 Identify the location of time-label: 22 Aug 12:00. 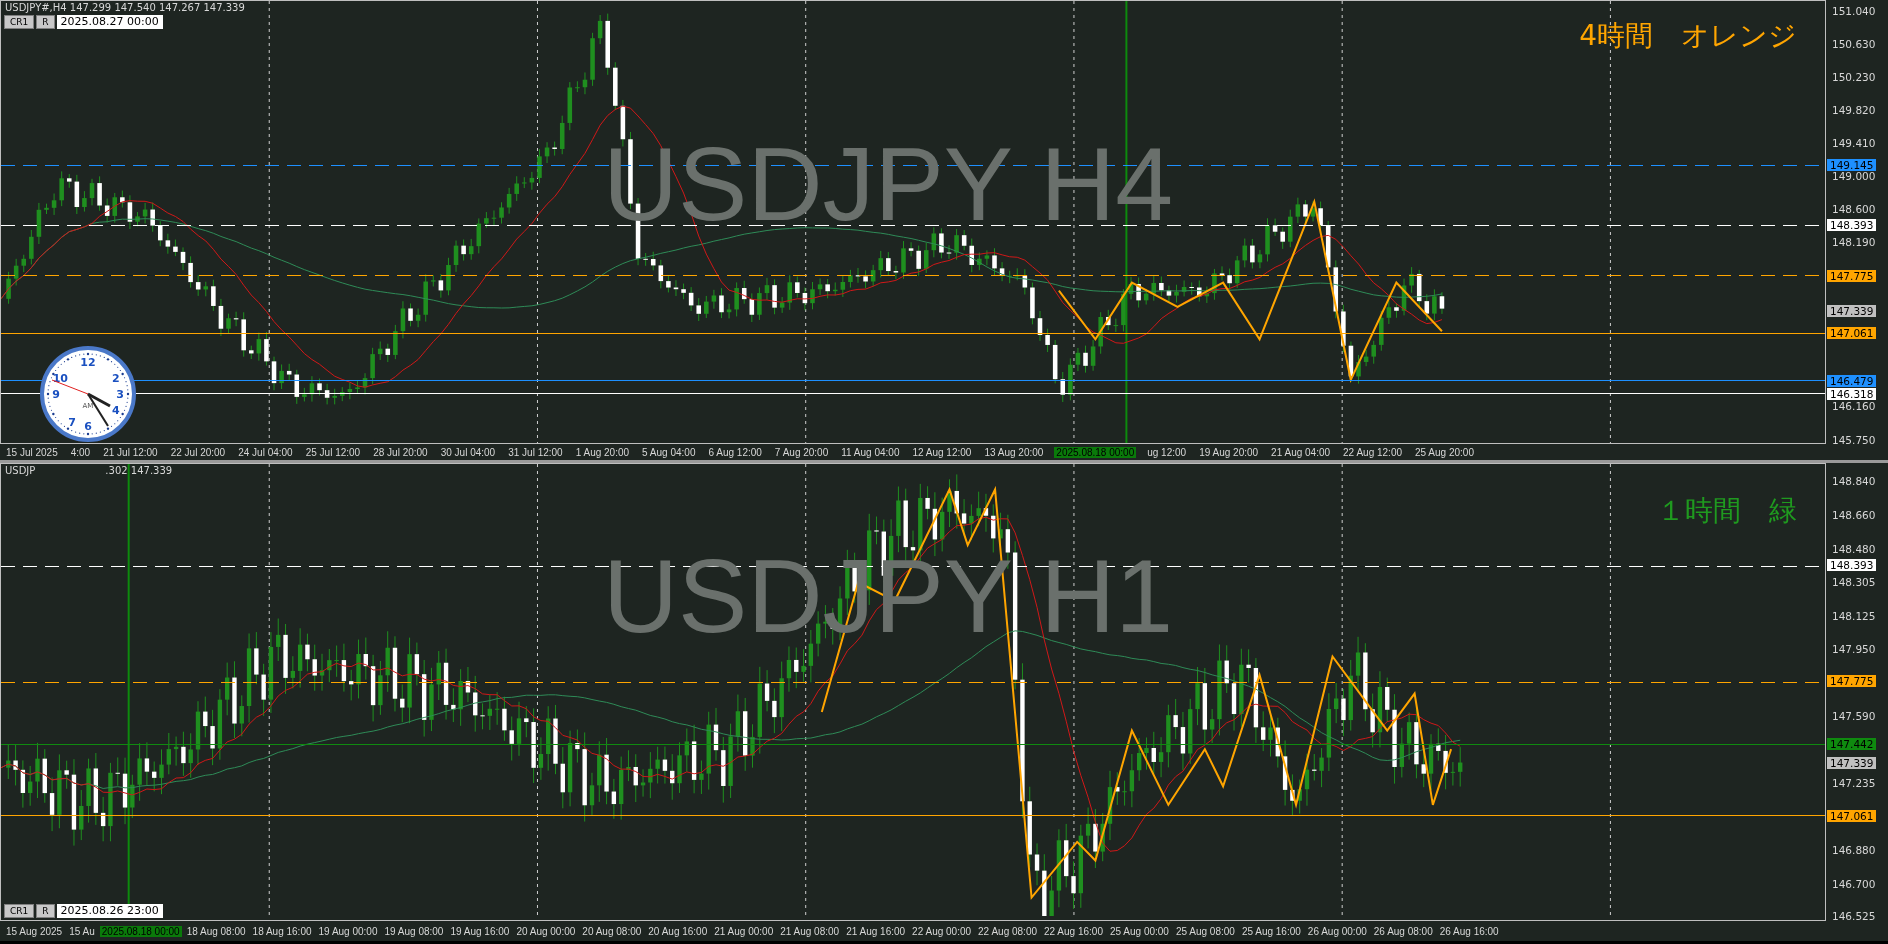
(1372, 452).